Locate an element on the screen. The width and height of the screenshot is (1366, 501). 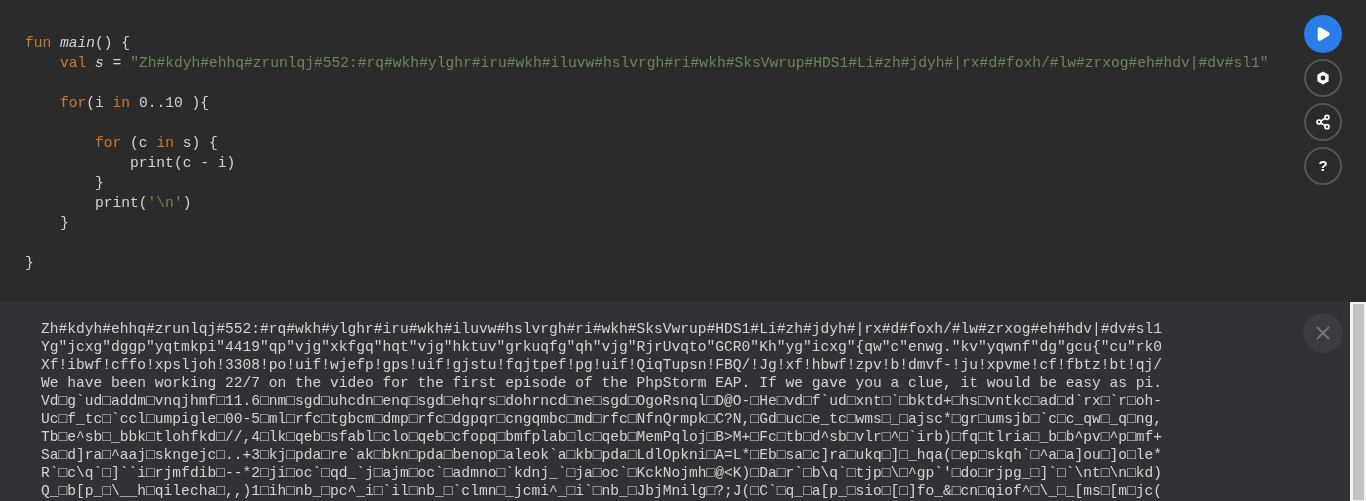
help-button: ? is located at coordinates (1323, 166).